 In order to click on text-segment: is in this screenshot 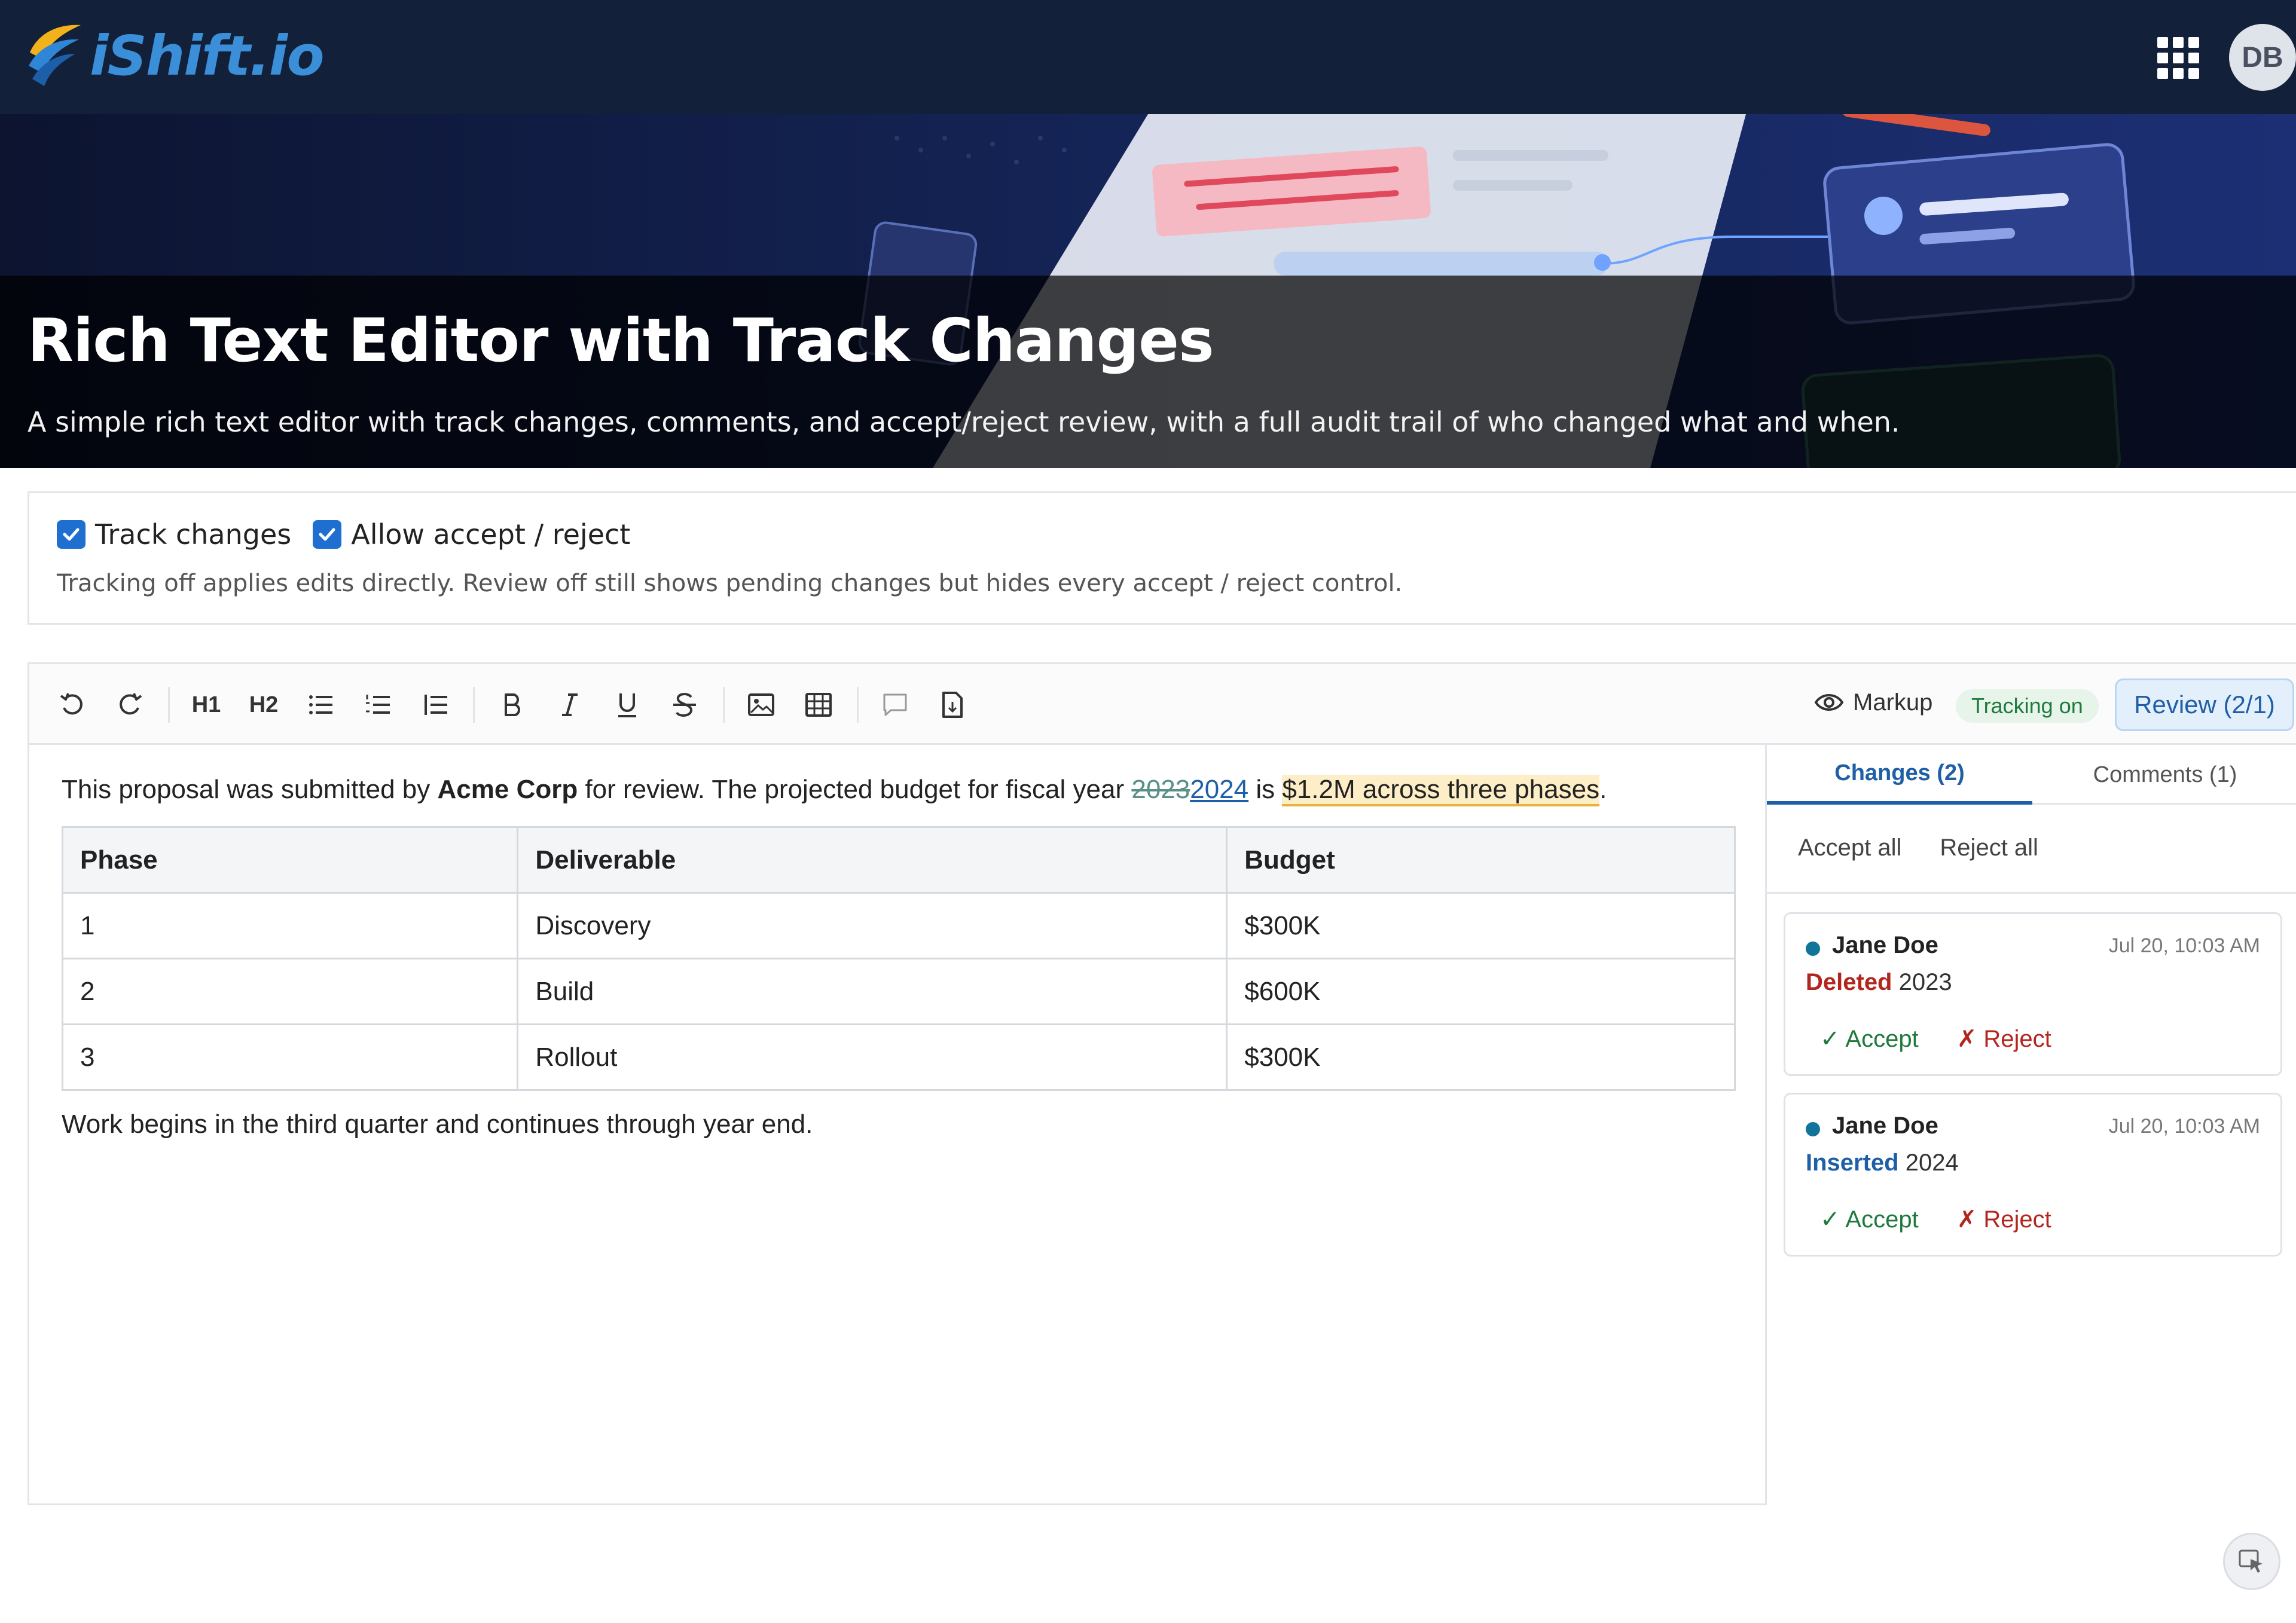, I will do `click(1265, 790)`.